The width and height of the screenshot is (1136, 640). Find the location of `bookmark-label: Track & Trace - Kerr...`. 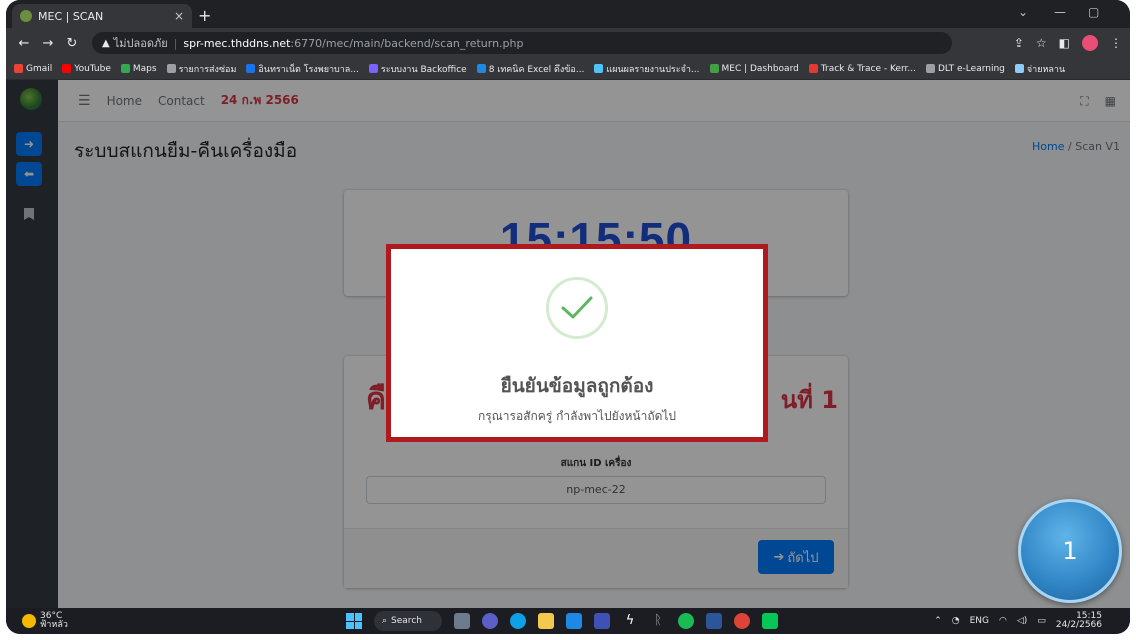

bookmark-label: Track & Trace - Kerr... is located at coordinates (868, 68).